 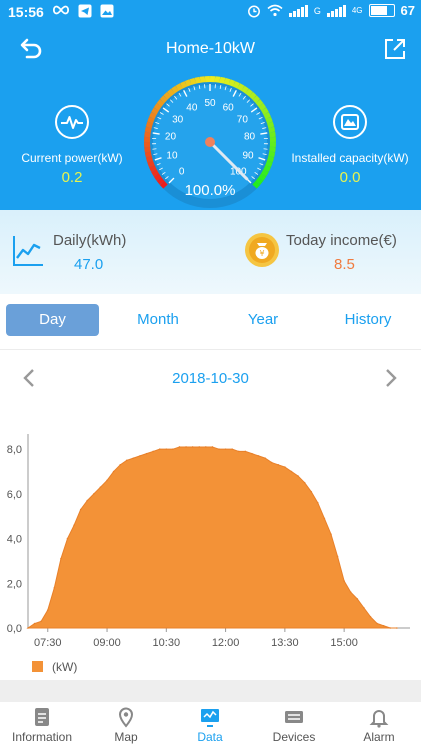 What do you see at coordinates (210, 142) in the screenshot?
I see `gauge-hub` at bounding box center [210, 142].